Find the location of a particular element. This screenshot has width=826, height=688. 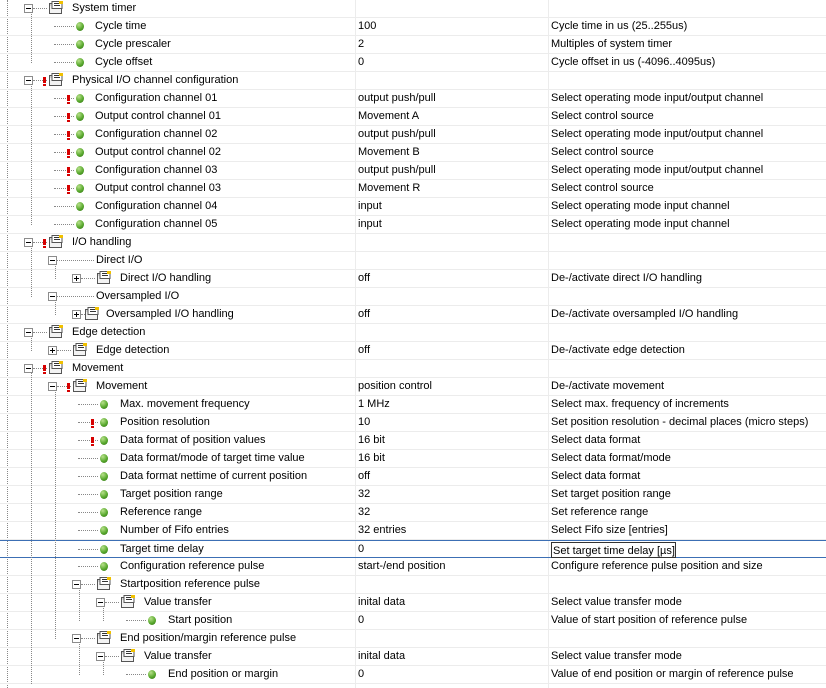

parameter-description: Cycle time in us (25..255us) is located at coordinates (619, 26).